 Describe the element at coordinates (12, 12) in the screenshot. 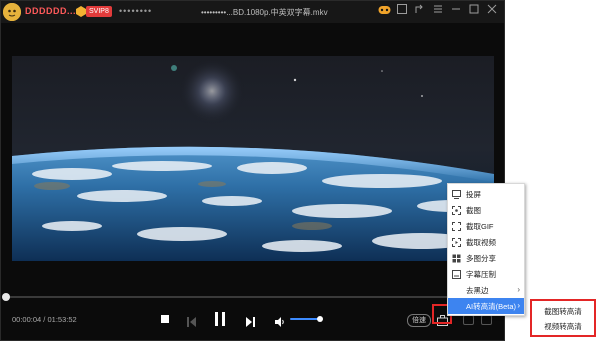

I see `app-logo-icon` at that location.